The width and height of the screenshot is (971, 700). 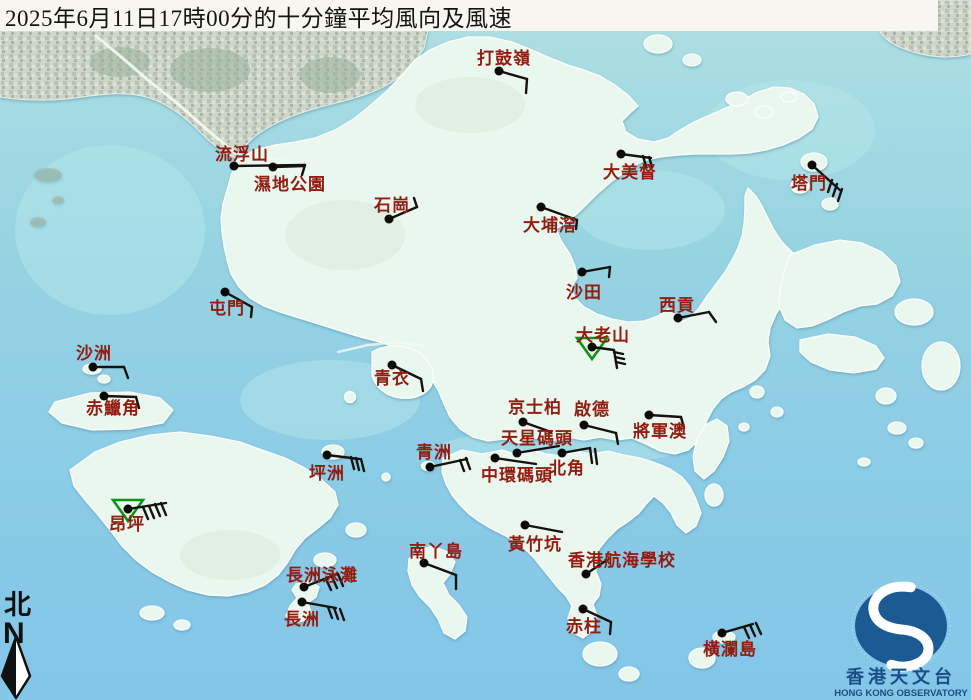 What do you see at coordinates (434, 452) in the screenshot?
I see `station-label: 青洲` at bounding box center [434, 452].